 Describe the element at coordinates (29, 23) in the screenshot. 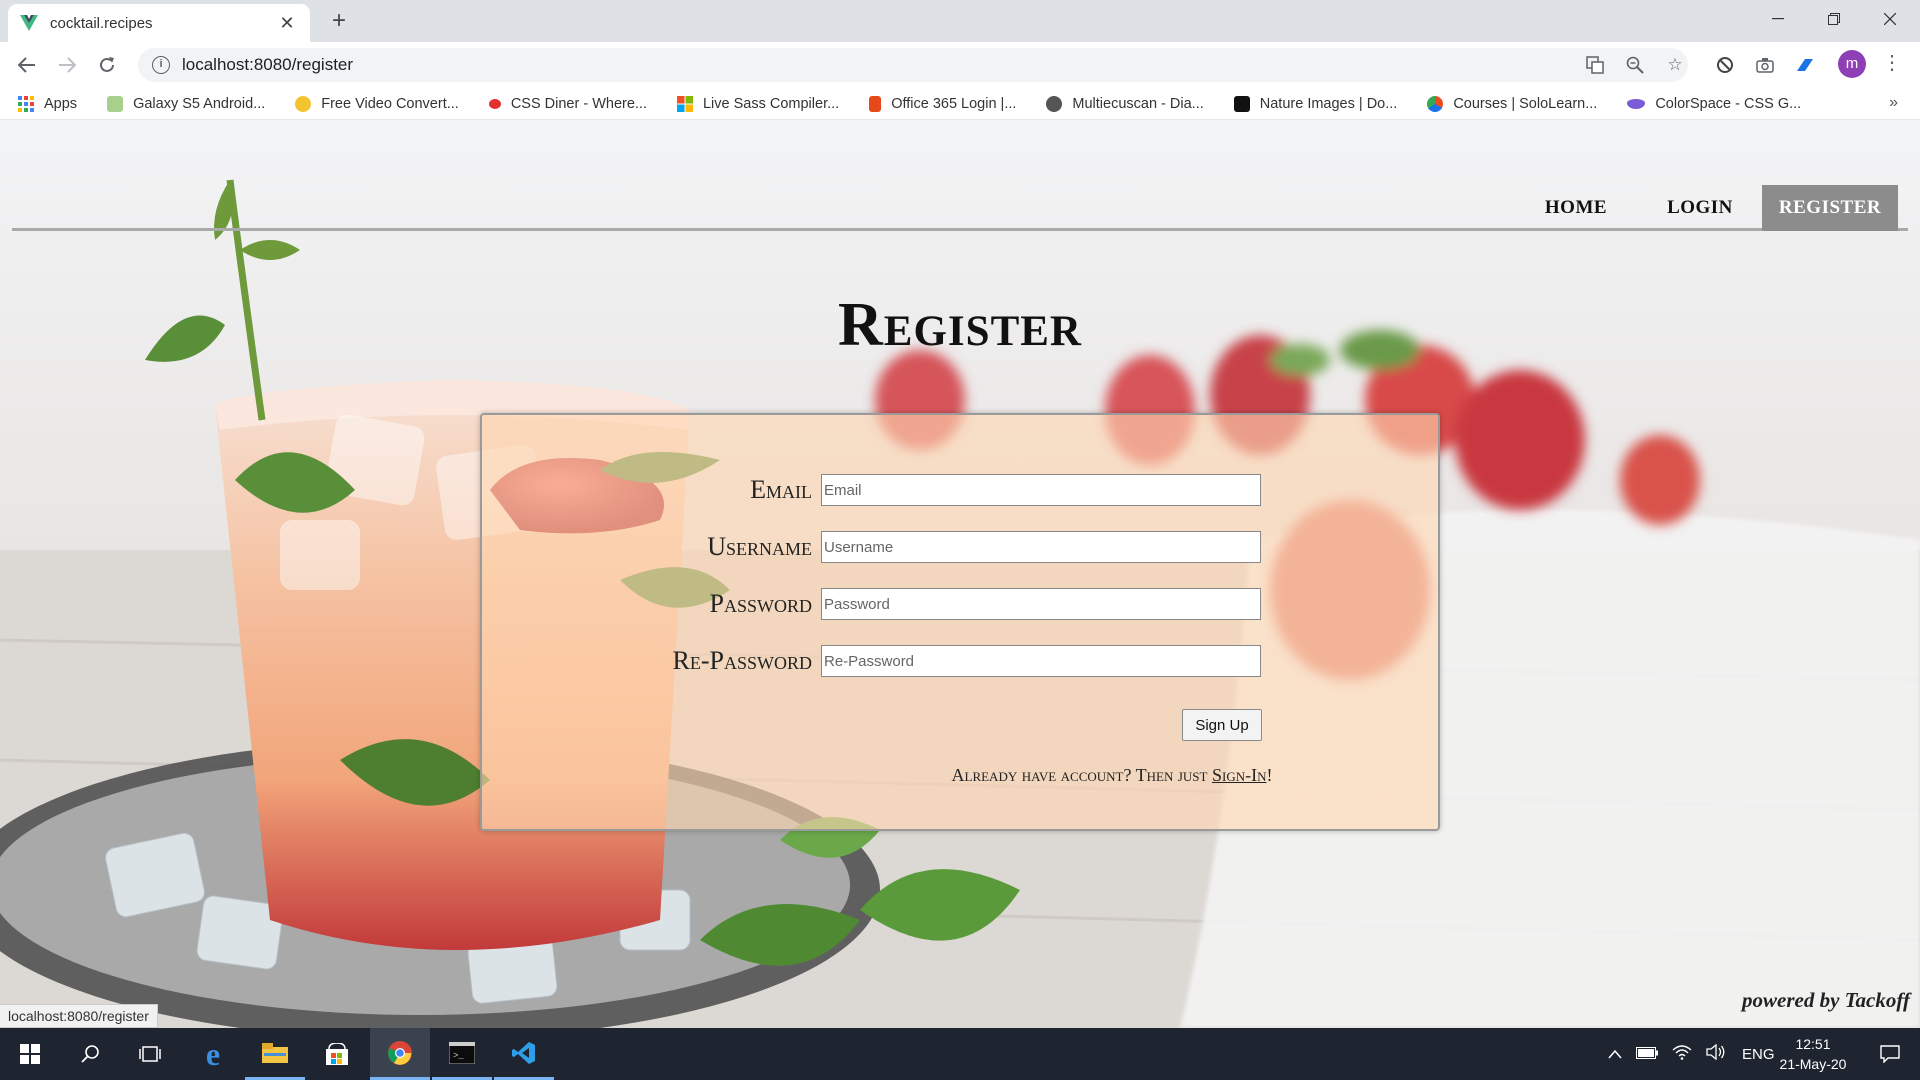

I see `vue-logo-icon` at that location.